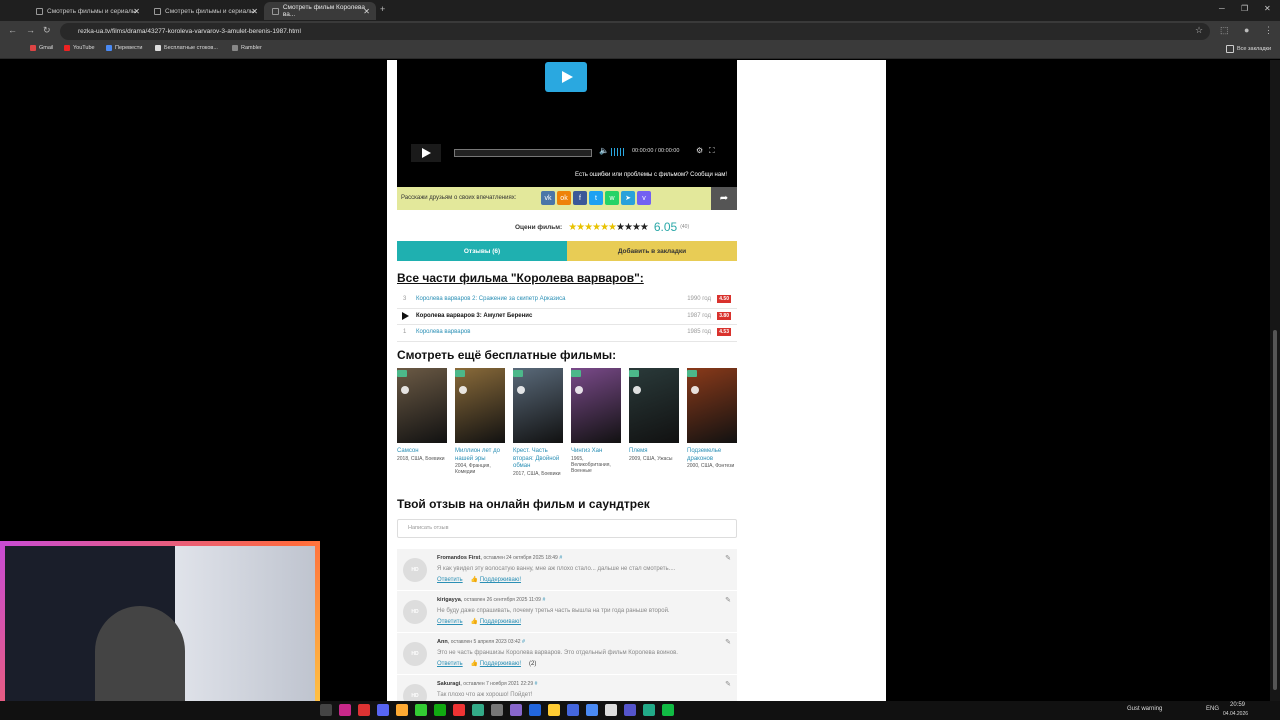 The image size is (1280, 720). Describe the element at coordinates (1275, 510) in the screenshot. I see `scrollbar-thumb` at that location.